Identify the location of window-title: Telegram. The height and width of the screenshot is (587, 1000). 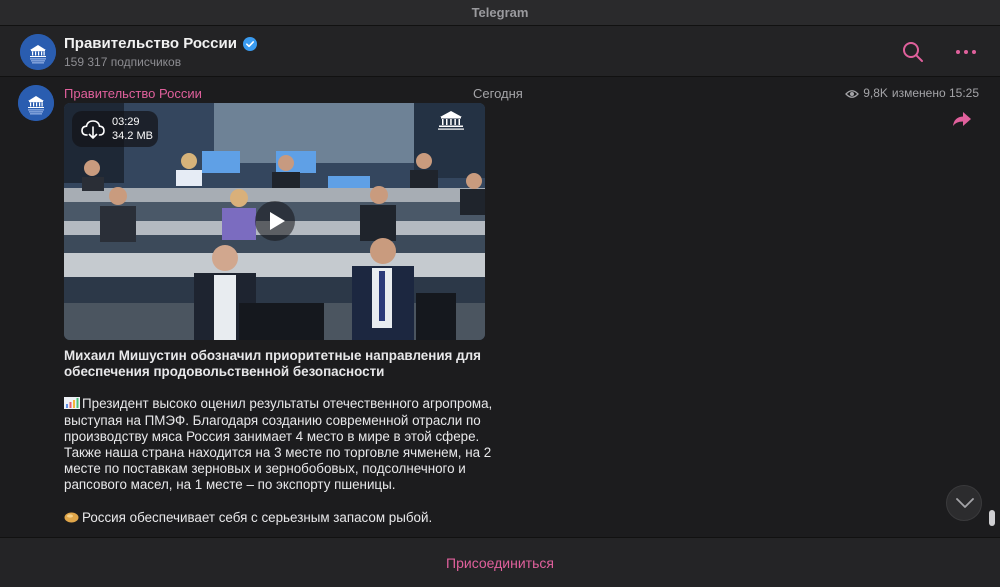
(500, 12).